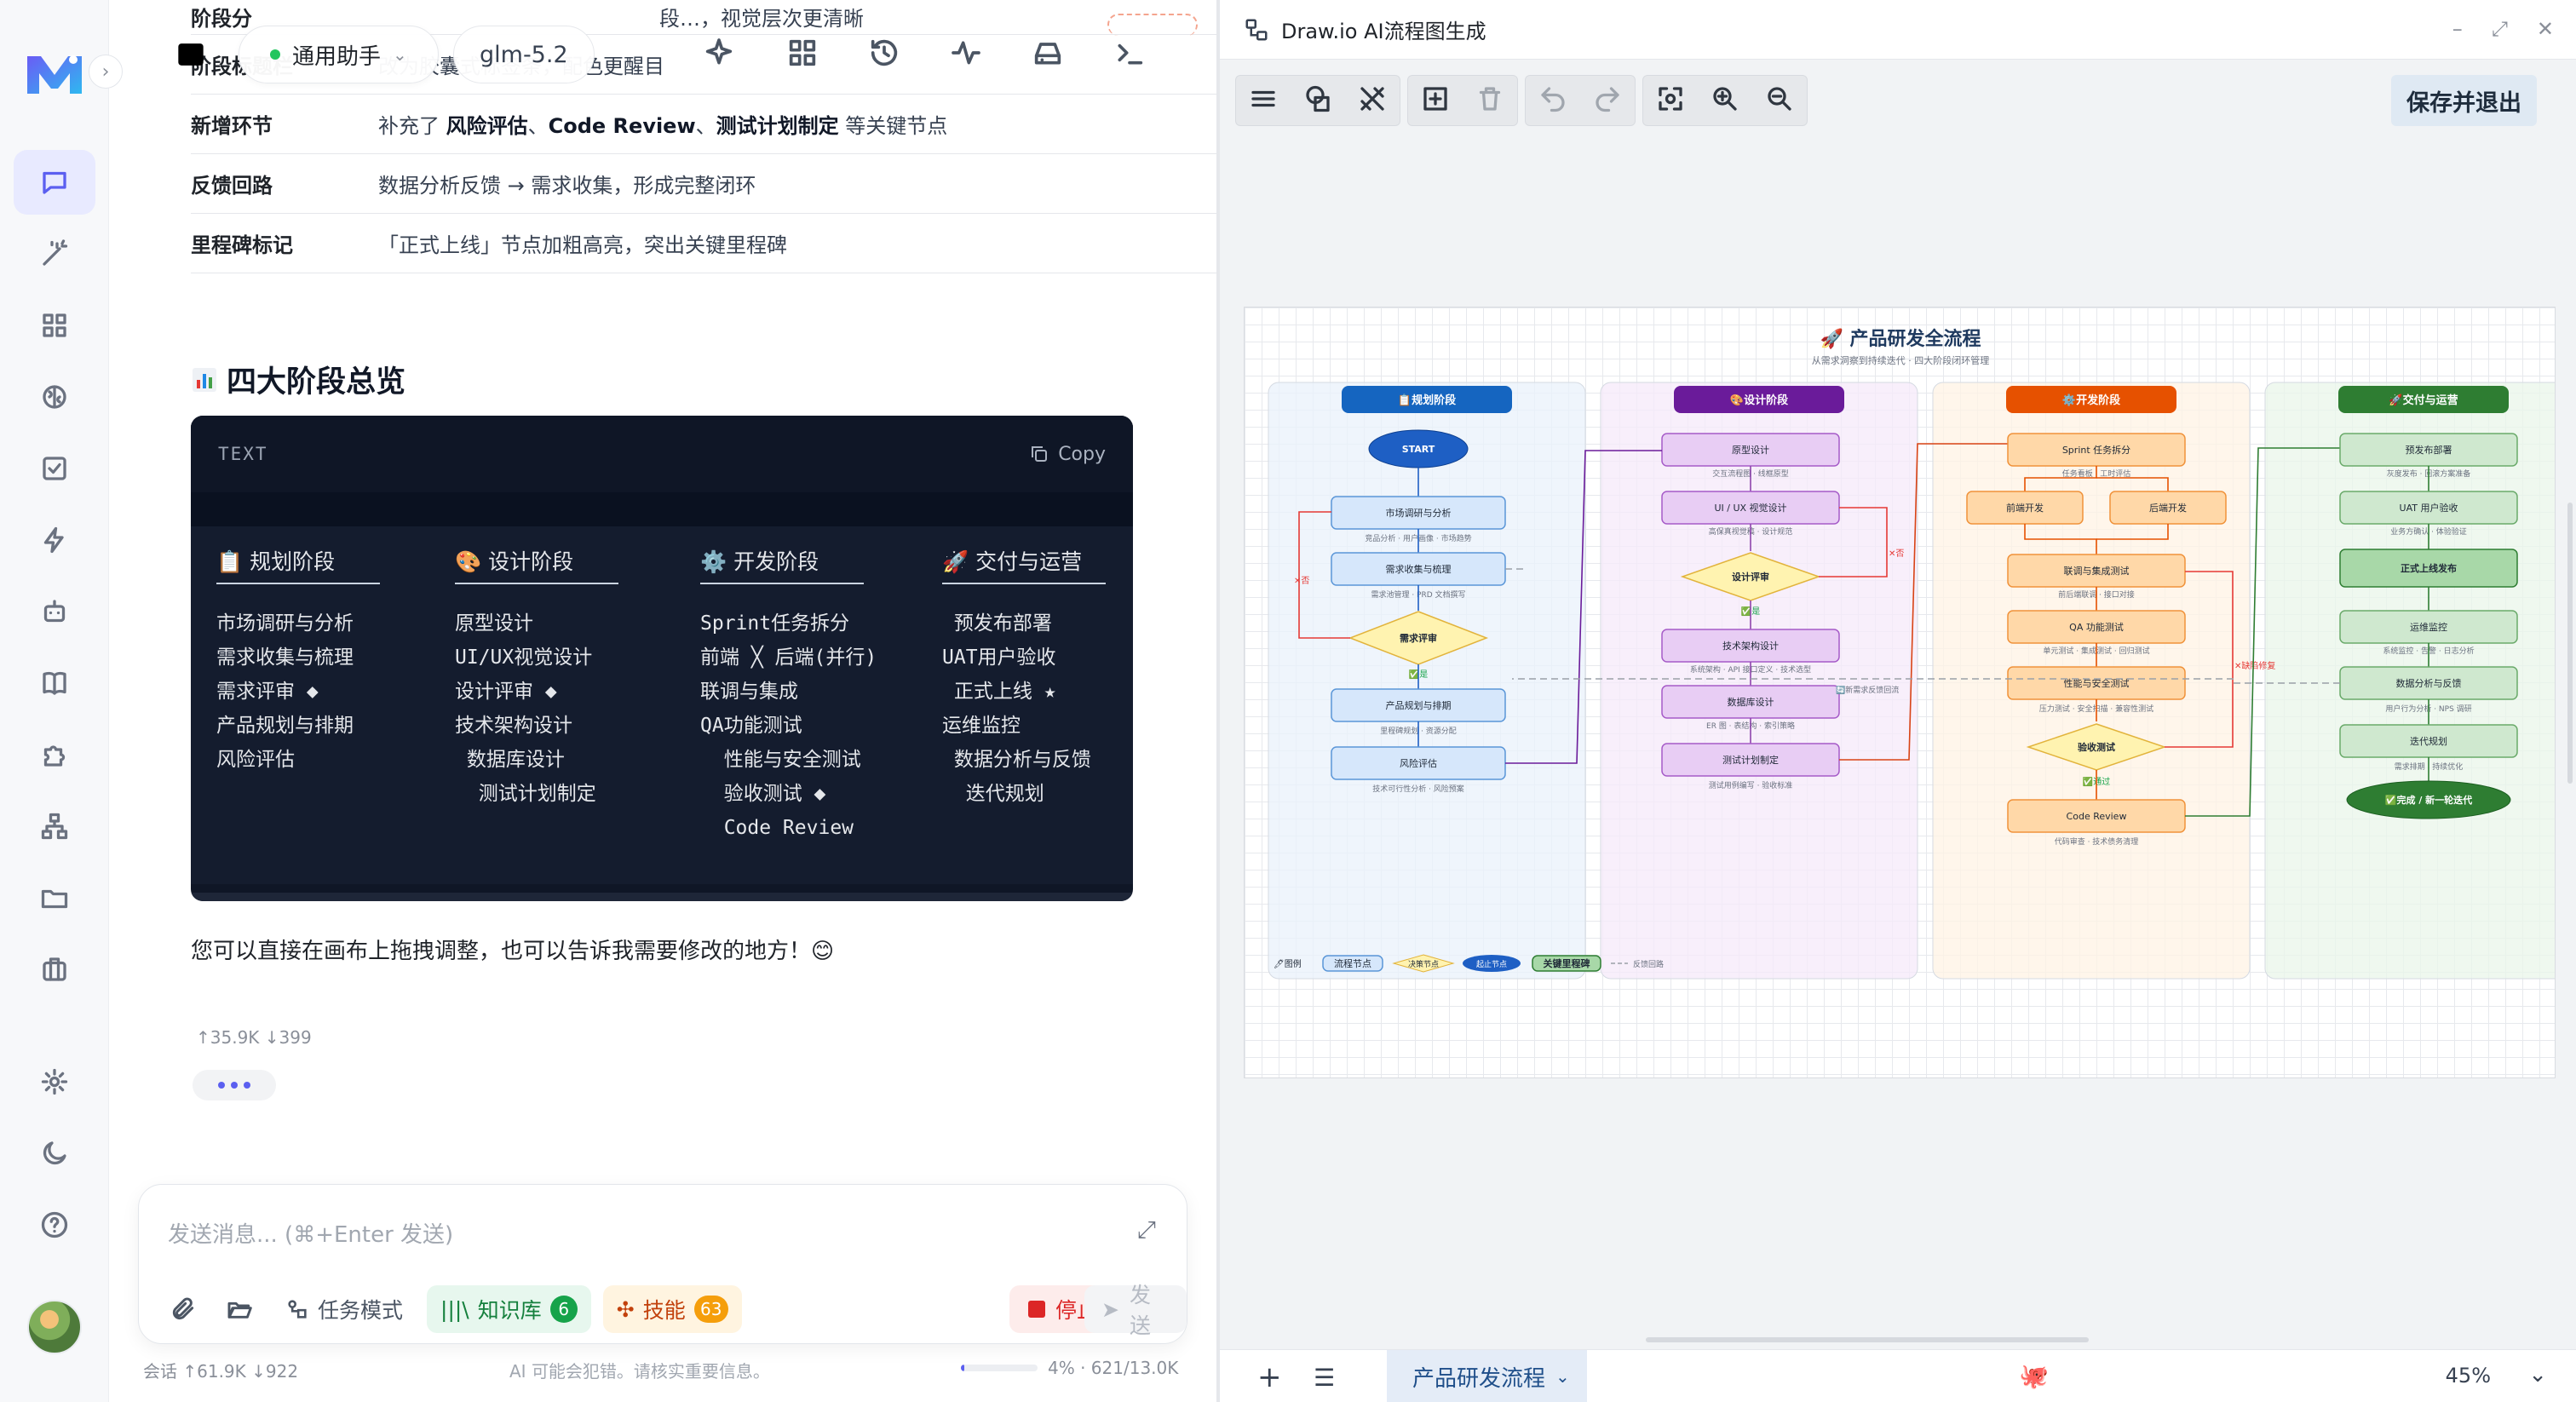 The image size is (2576, 1402). Describe the element at coordinates (256, 760) in the screenshot. I see `code-line: 风险评估` at that location.